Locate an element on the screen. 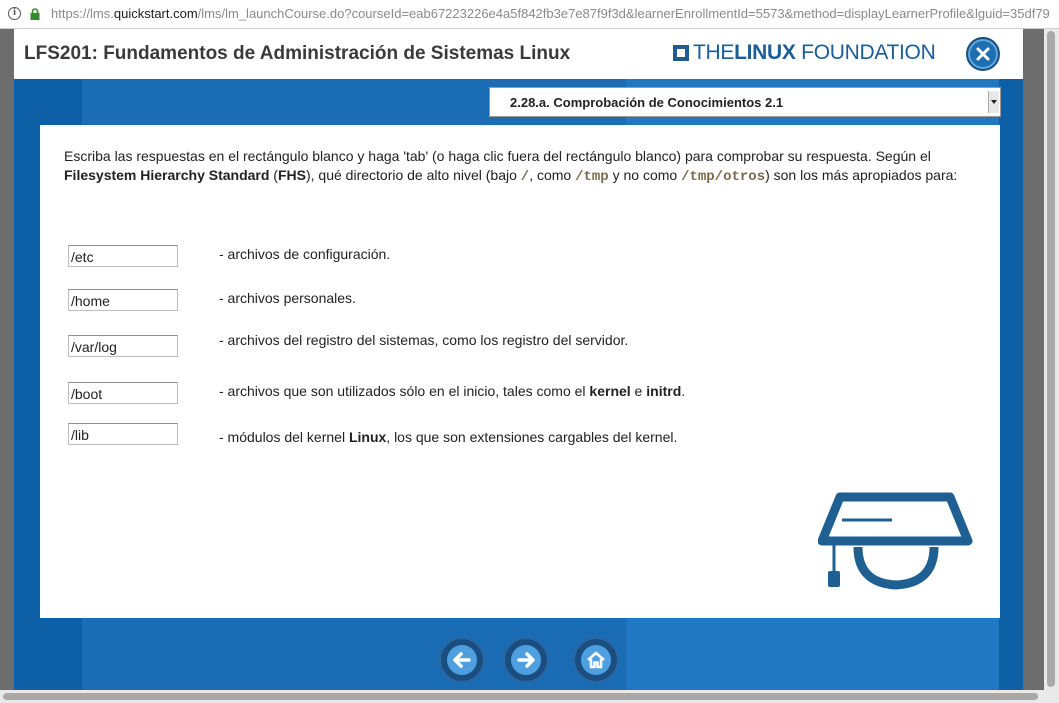 The width and height of the screenshot is (1059, 703). code-tmp: /tmp is located at coordinates (592, 177).